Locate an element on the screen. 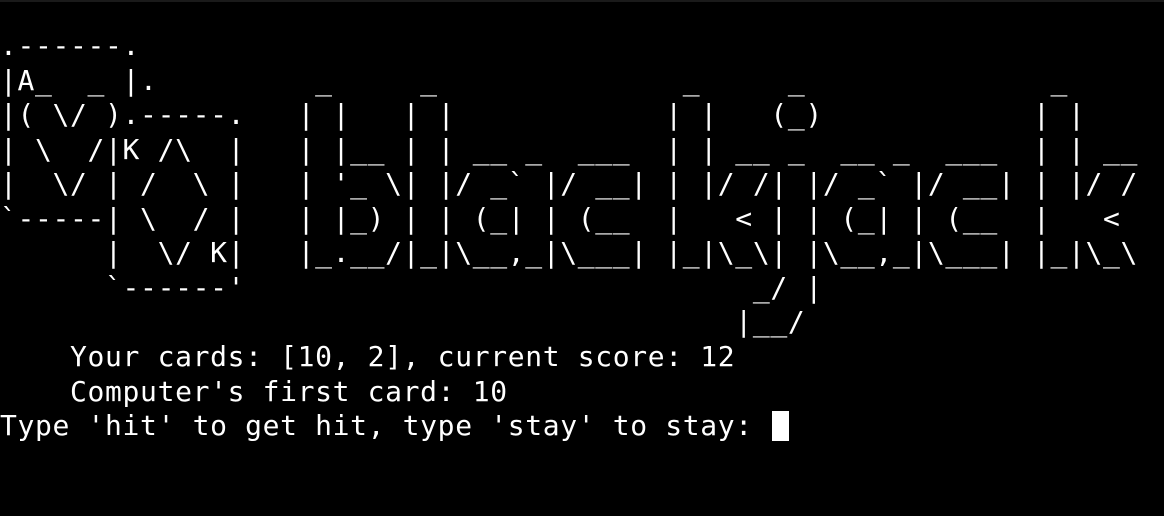  ascii-art-line: |A_ _ |. _ _ _ _ _ is located at coordinates (534, 80).